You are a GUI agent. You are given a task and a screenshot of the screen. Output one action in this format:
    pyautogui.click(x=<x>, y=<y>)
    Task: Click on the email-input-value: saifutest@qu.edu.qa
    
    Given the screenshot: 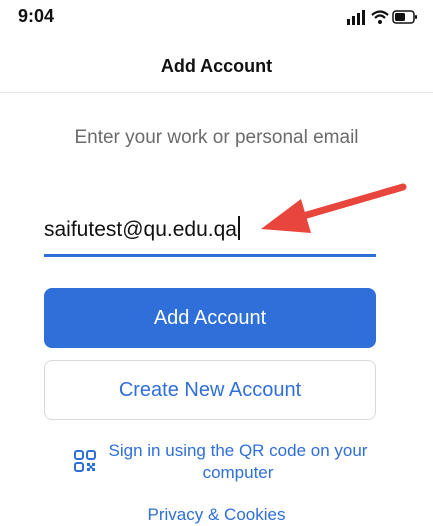 What is the action you would take?
    pyautogui.click(x=142, y=229)
    